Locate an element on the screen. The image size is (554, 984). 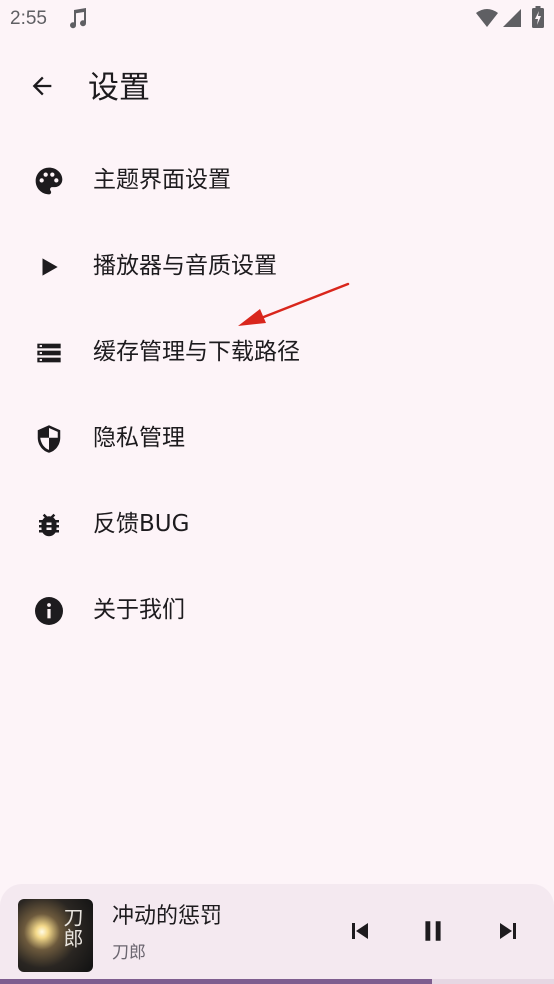
skip-previous-icon is located at coordinates (360, 933).